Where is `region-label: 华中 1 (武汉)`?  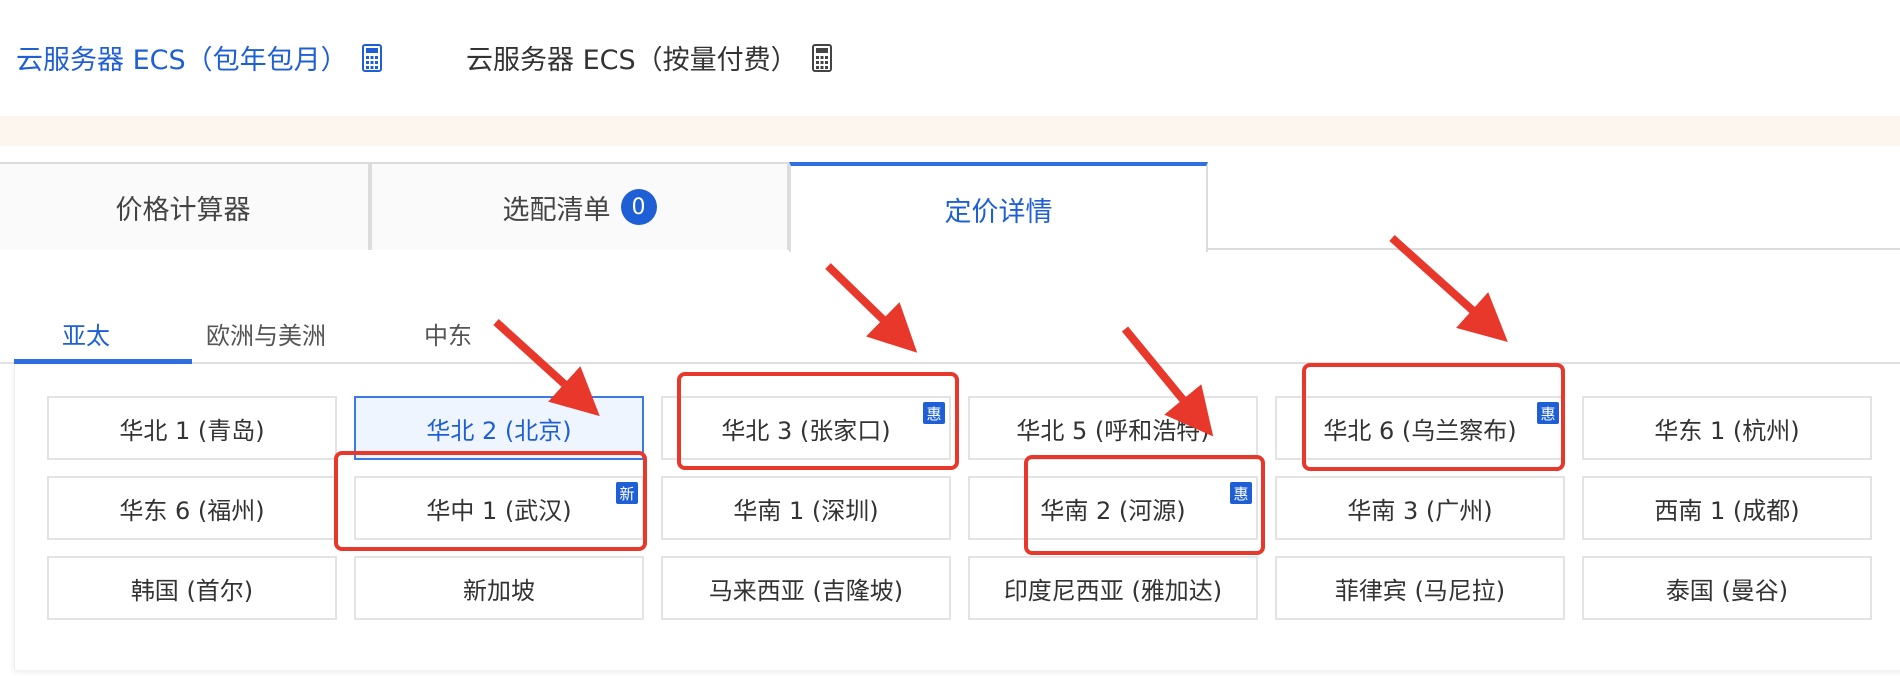
region-label: 华中 1 (武汉) is located at coordinates (499, 510).